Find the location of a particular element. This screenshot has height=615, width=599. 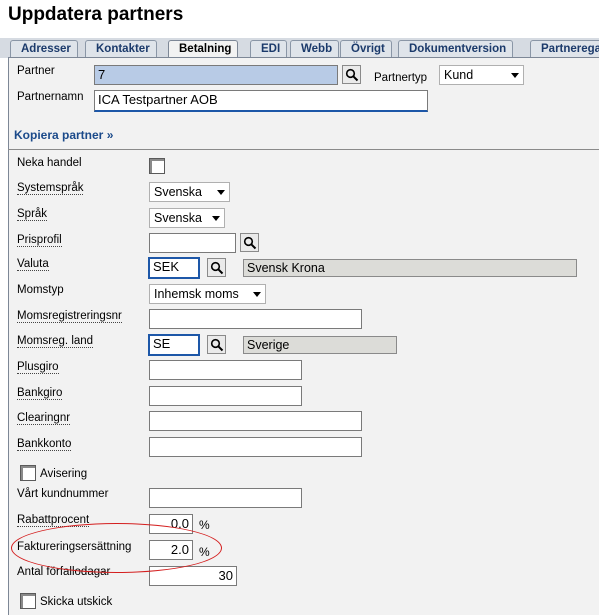

momsregnr-input is located at coordinates (255, 319).